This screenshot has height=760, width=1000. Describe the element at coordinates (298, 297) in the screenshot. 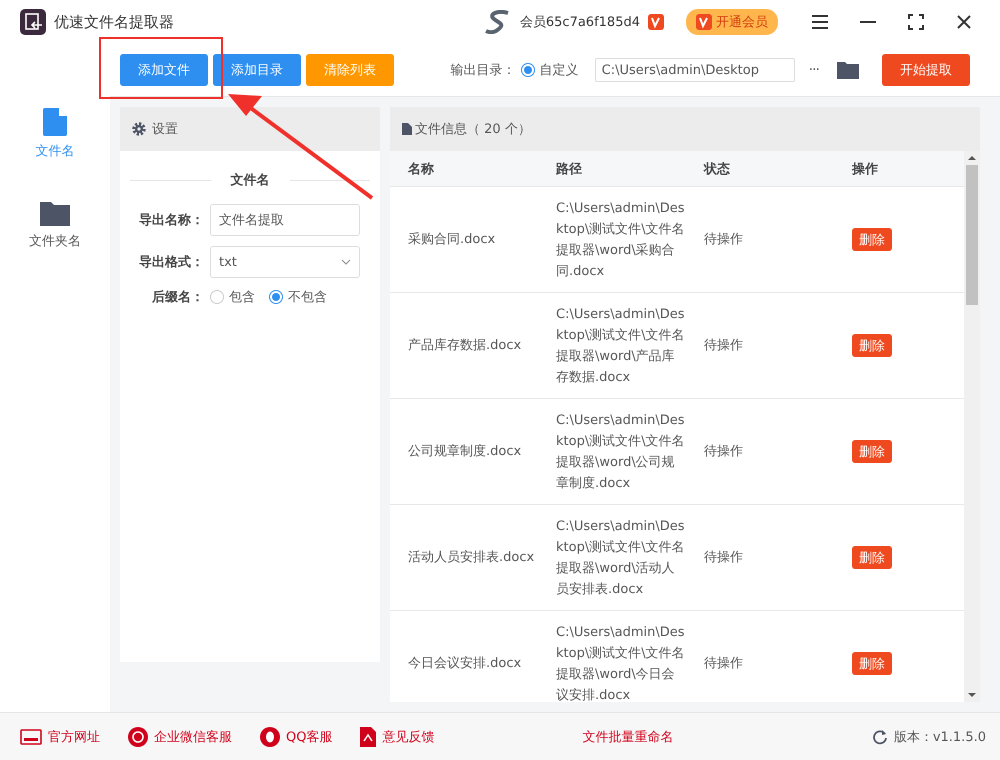

I see `suffix-radio: 不包含` at that location.